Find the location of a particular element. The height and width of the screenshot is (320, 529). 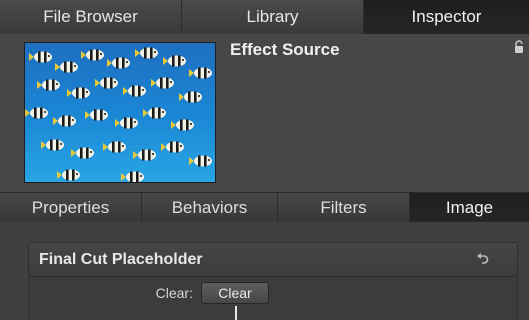

tab-inspector: Inspector is located at coordinates (446, 17).